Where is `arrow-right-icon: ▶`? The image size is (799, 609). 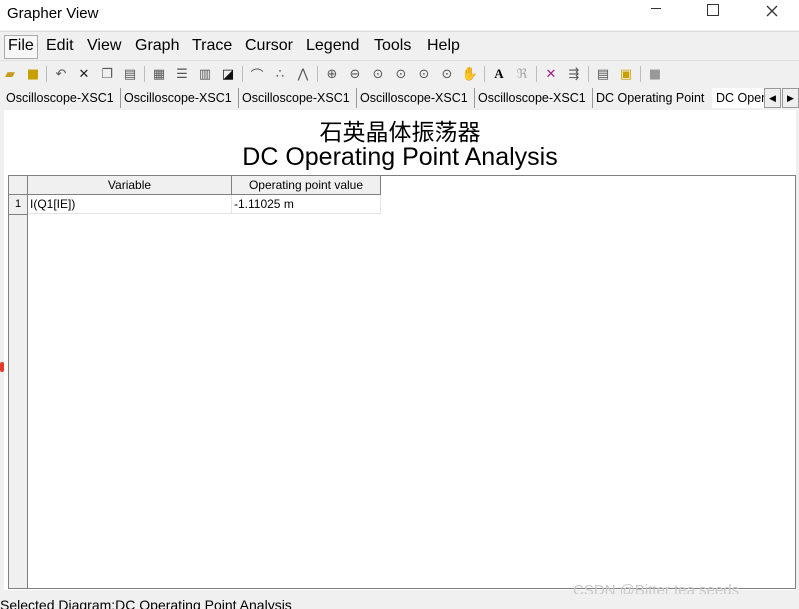 arrow-right-icon: ▶ is located at coordinates (790, 97).